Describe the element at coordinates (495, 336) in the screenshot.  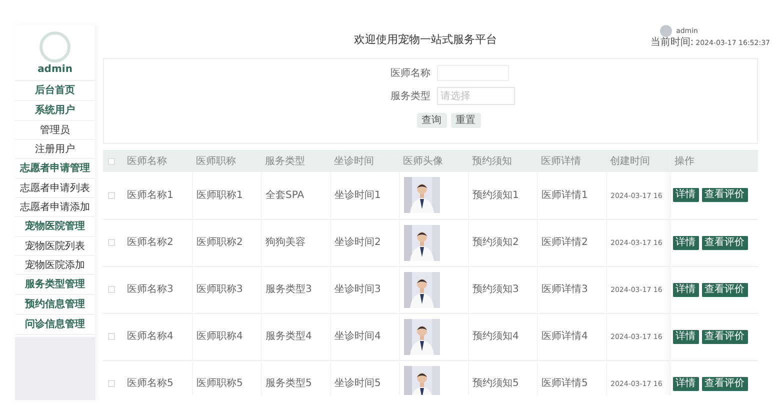
I see `table-cell: 预约须知4` at that location.